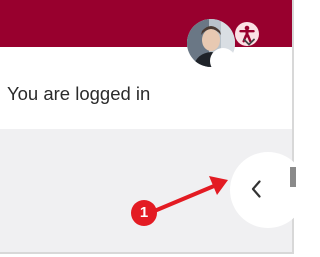  What do you see at coordinates (249, 42) in the screenshot?
I see `chevron-down-icon` at bounding box center [249, 42].